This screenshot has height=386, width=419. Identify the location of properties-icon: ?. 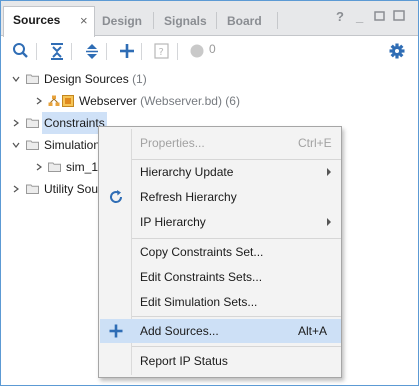
(162, 51).